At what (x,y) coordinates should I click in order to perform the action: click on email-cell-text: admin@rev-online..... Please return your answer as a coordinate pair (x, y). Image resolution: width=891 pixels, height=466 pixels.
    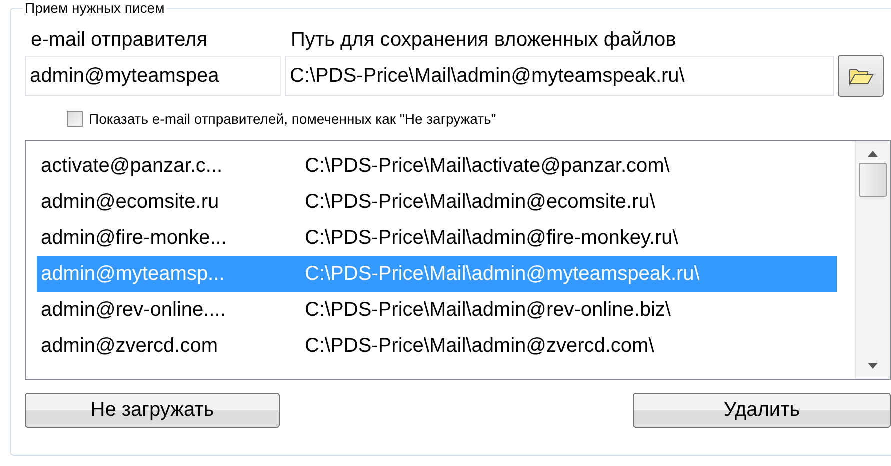
    Looking at the image, I should click on (133, 310).